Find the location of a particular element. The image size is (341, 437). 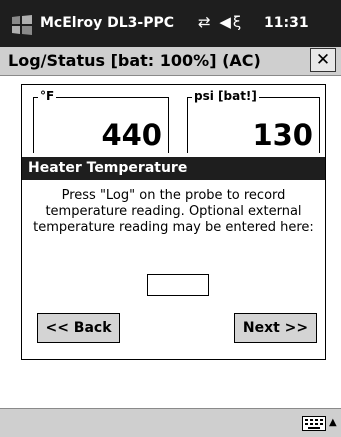

windows-start-icon is located at coordinates (22, 25).